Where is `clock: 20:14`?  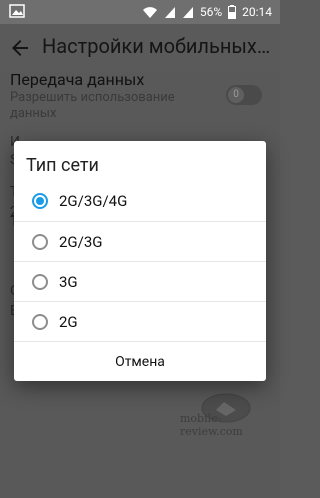
clock: 20:14 is located at coordinates (257, 12).